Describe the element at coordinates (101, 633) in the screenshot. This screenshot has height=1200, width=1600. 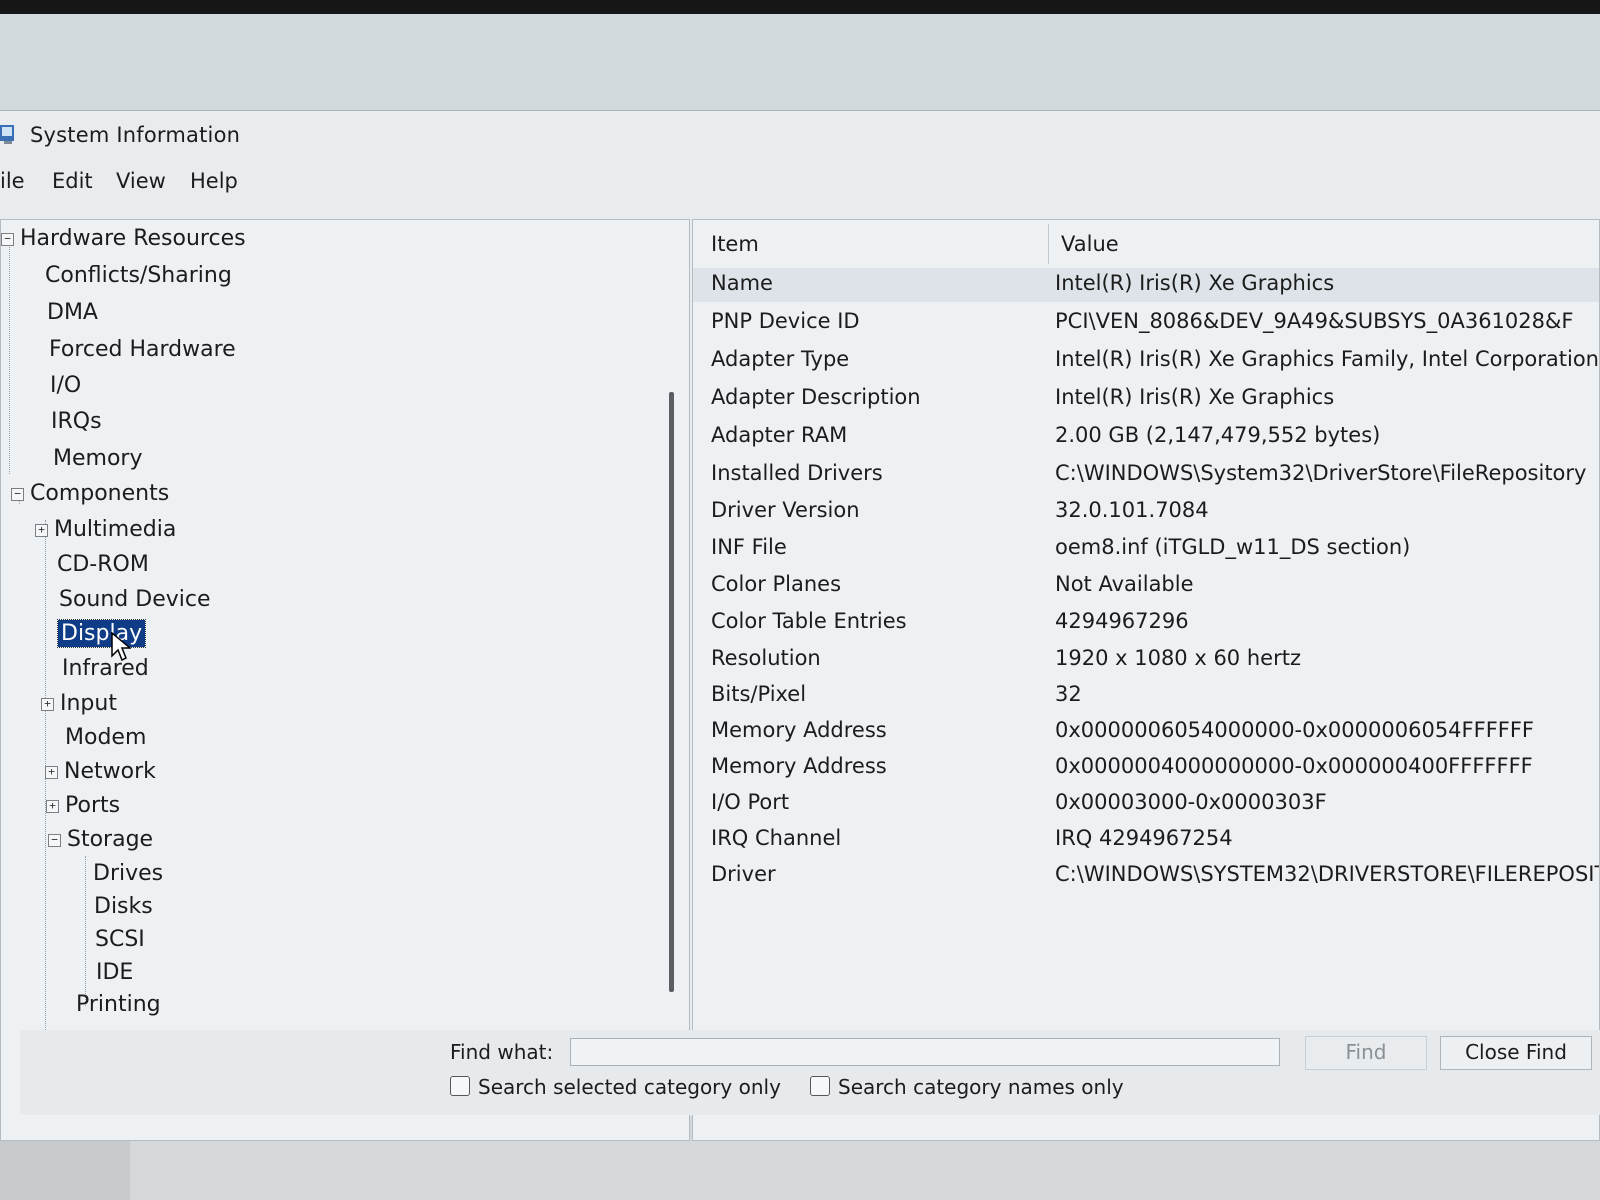
I see `tree-node-display: Display` at that location.